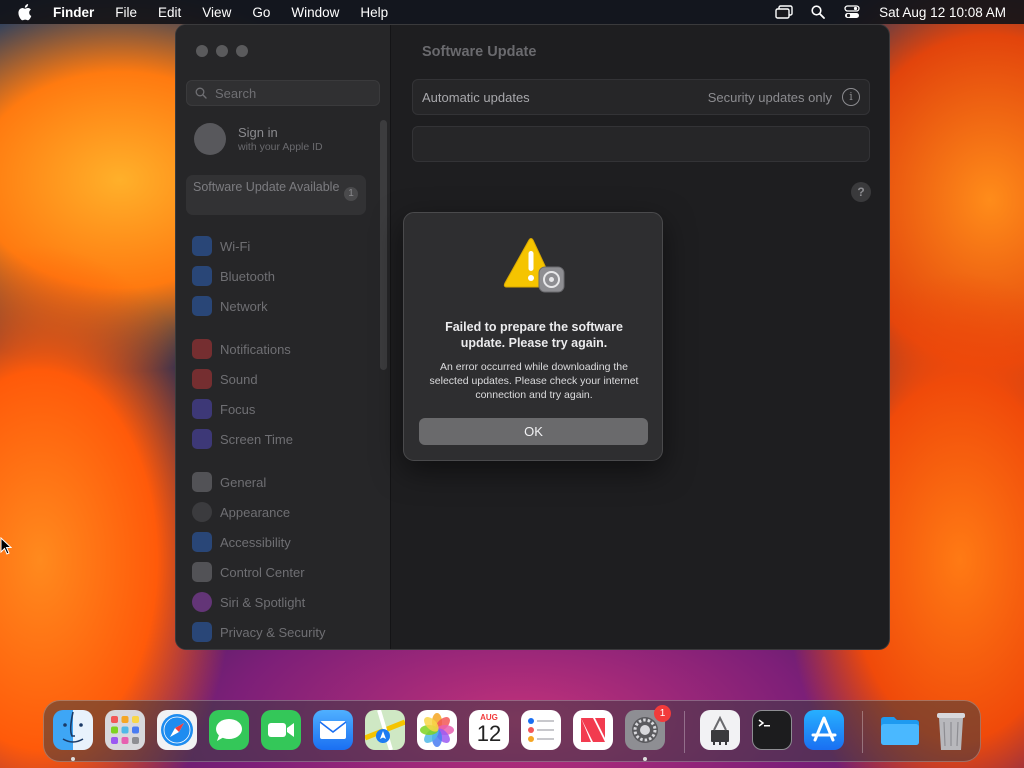 This screenshot has height=768, width=1024. I want to click on sidebar-item-control-center: Control Center, so click(258, 572).